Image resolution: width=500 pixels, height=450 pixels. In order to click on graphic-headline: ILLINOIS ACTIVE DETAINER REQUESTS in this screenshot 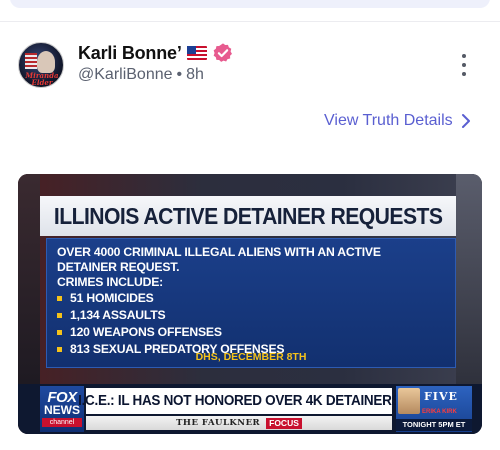, I will do `click(248, 215)`.